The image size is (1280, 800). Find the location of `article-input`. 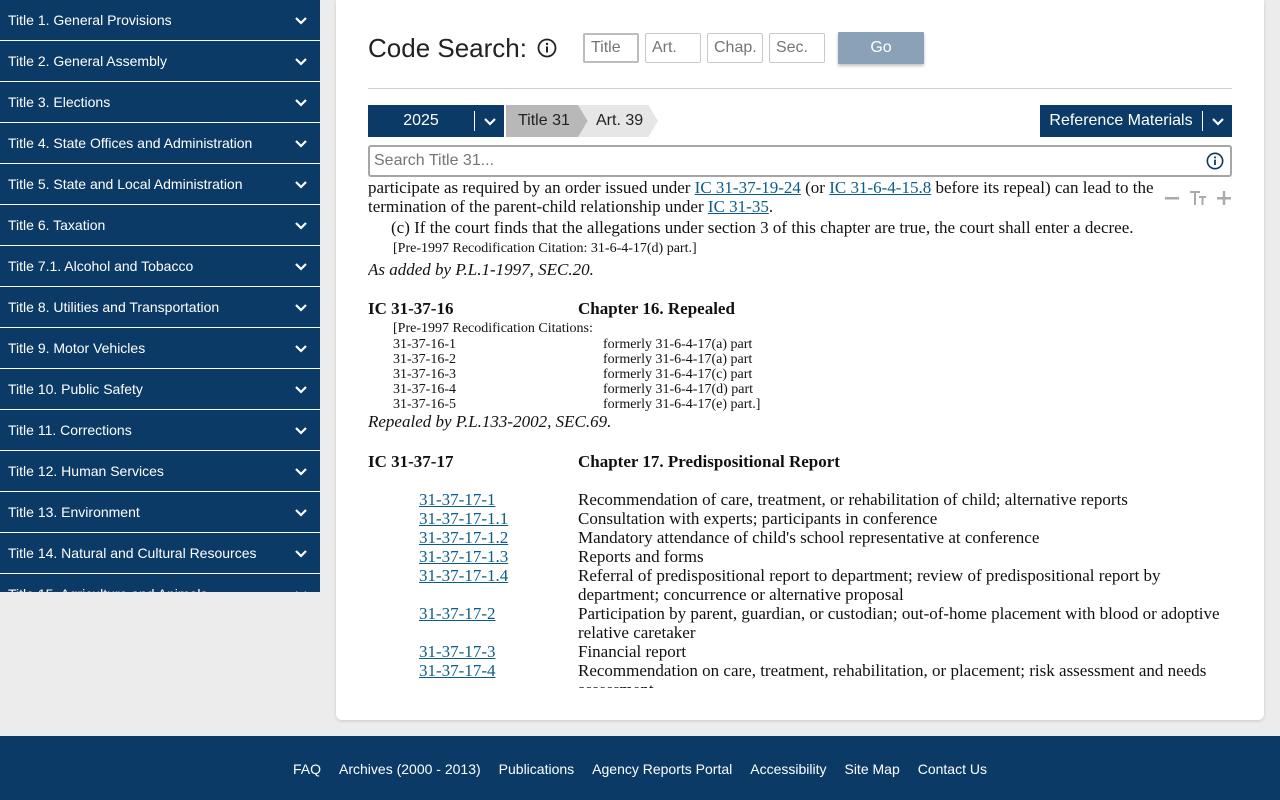

article-input is located at coordinates (672, 48).